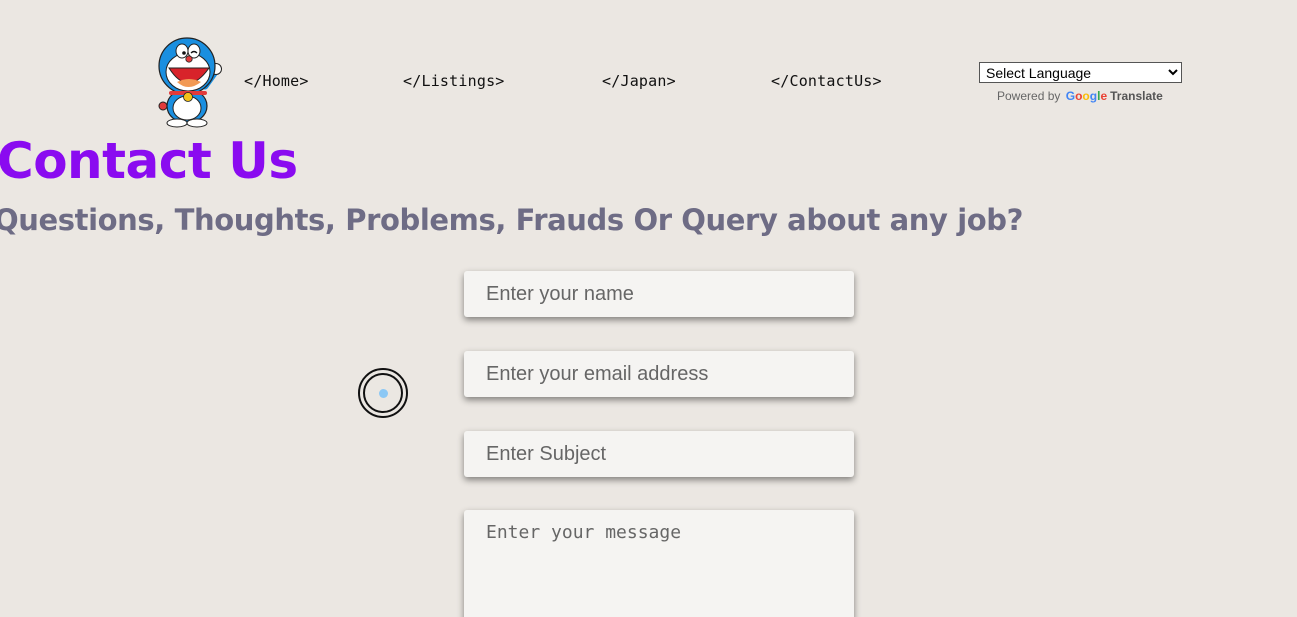 This screenshot has height=617, width=1297. Describe the element at coordinates (639, 81) in the screenshot. I see `nav-japan-link: </Japan>` at that location.